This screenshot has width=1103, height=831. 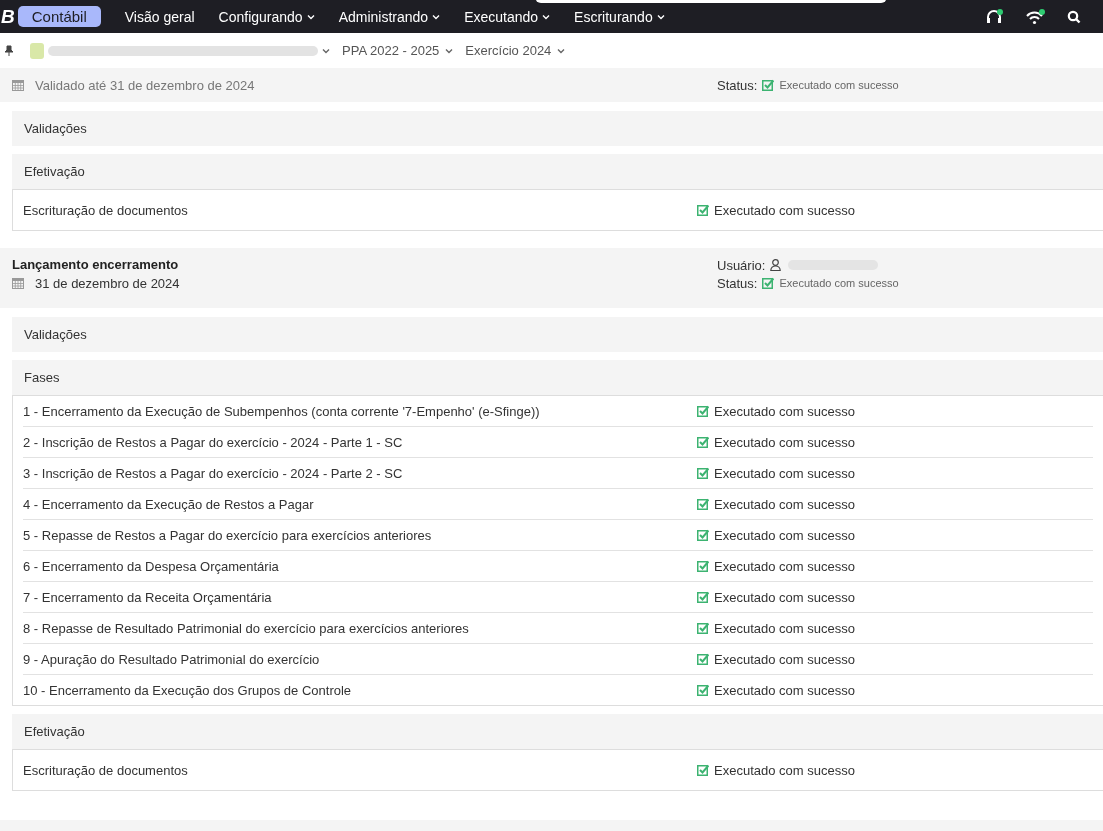 What do you see at coordinates (266, 16) in the screenshot?
I see `menu-item: Configurando` at bounding box center [266, 16].